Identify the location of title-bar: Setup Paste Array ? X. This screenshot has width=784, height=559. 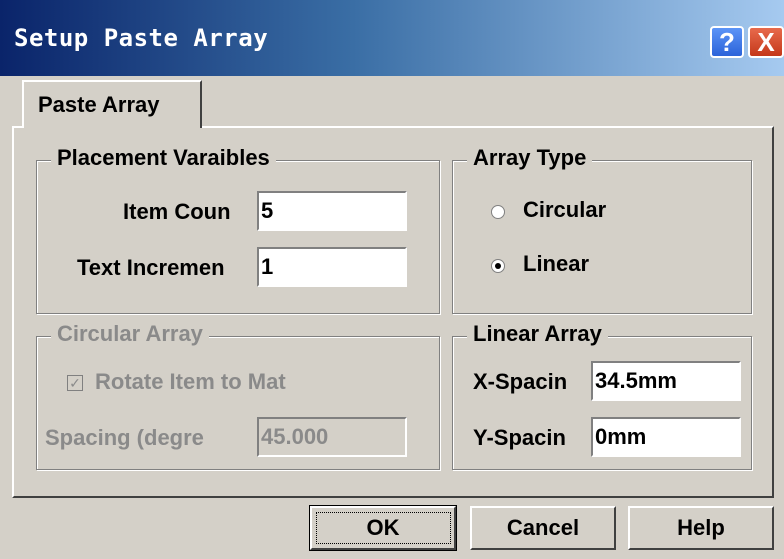
(392, 38).